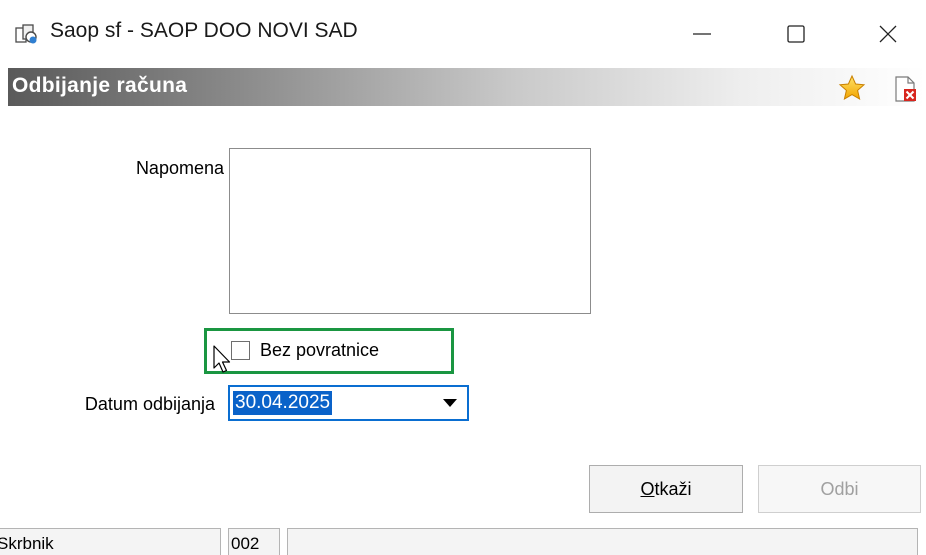 The image size is (926, 555). I want to click on document-close-icon, so click(906, 89).